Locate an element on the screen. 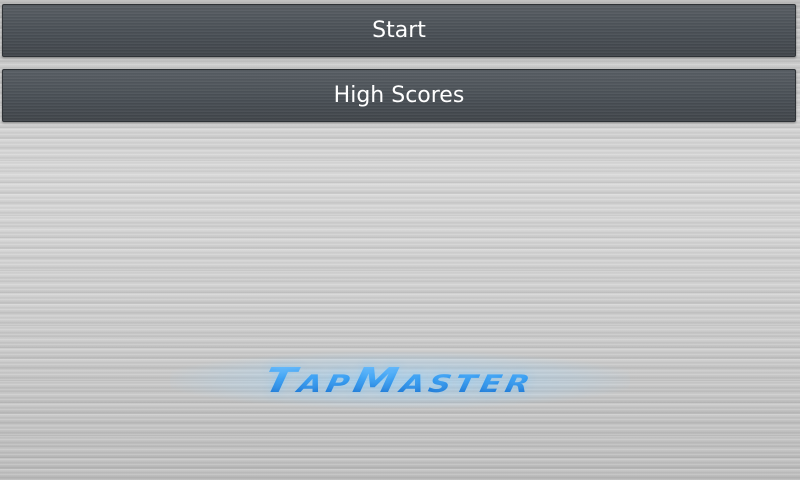 Image resolution: width=800 pixels, height=480 pixels. logo-text: TapMaster is located at coordinates (400, 380).